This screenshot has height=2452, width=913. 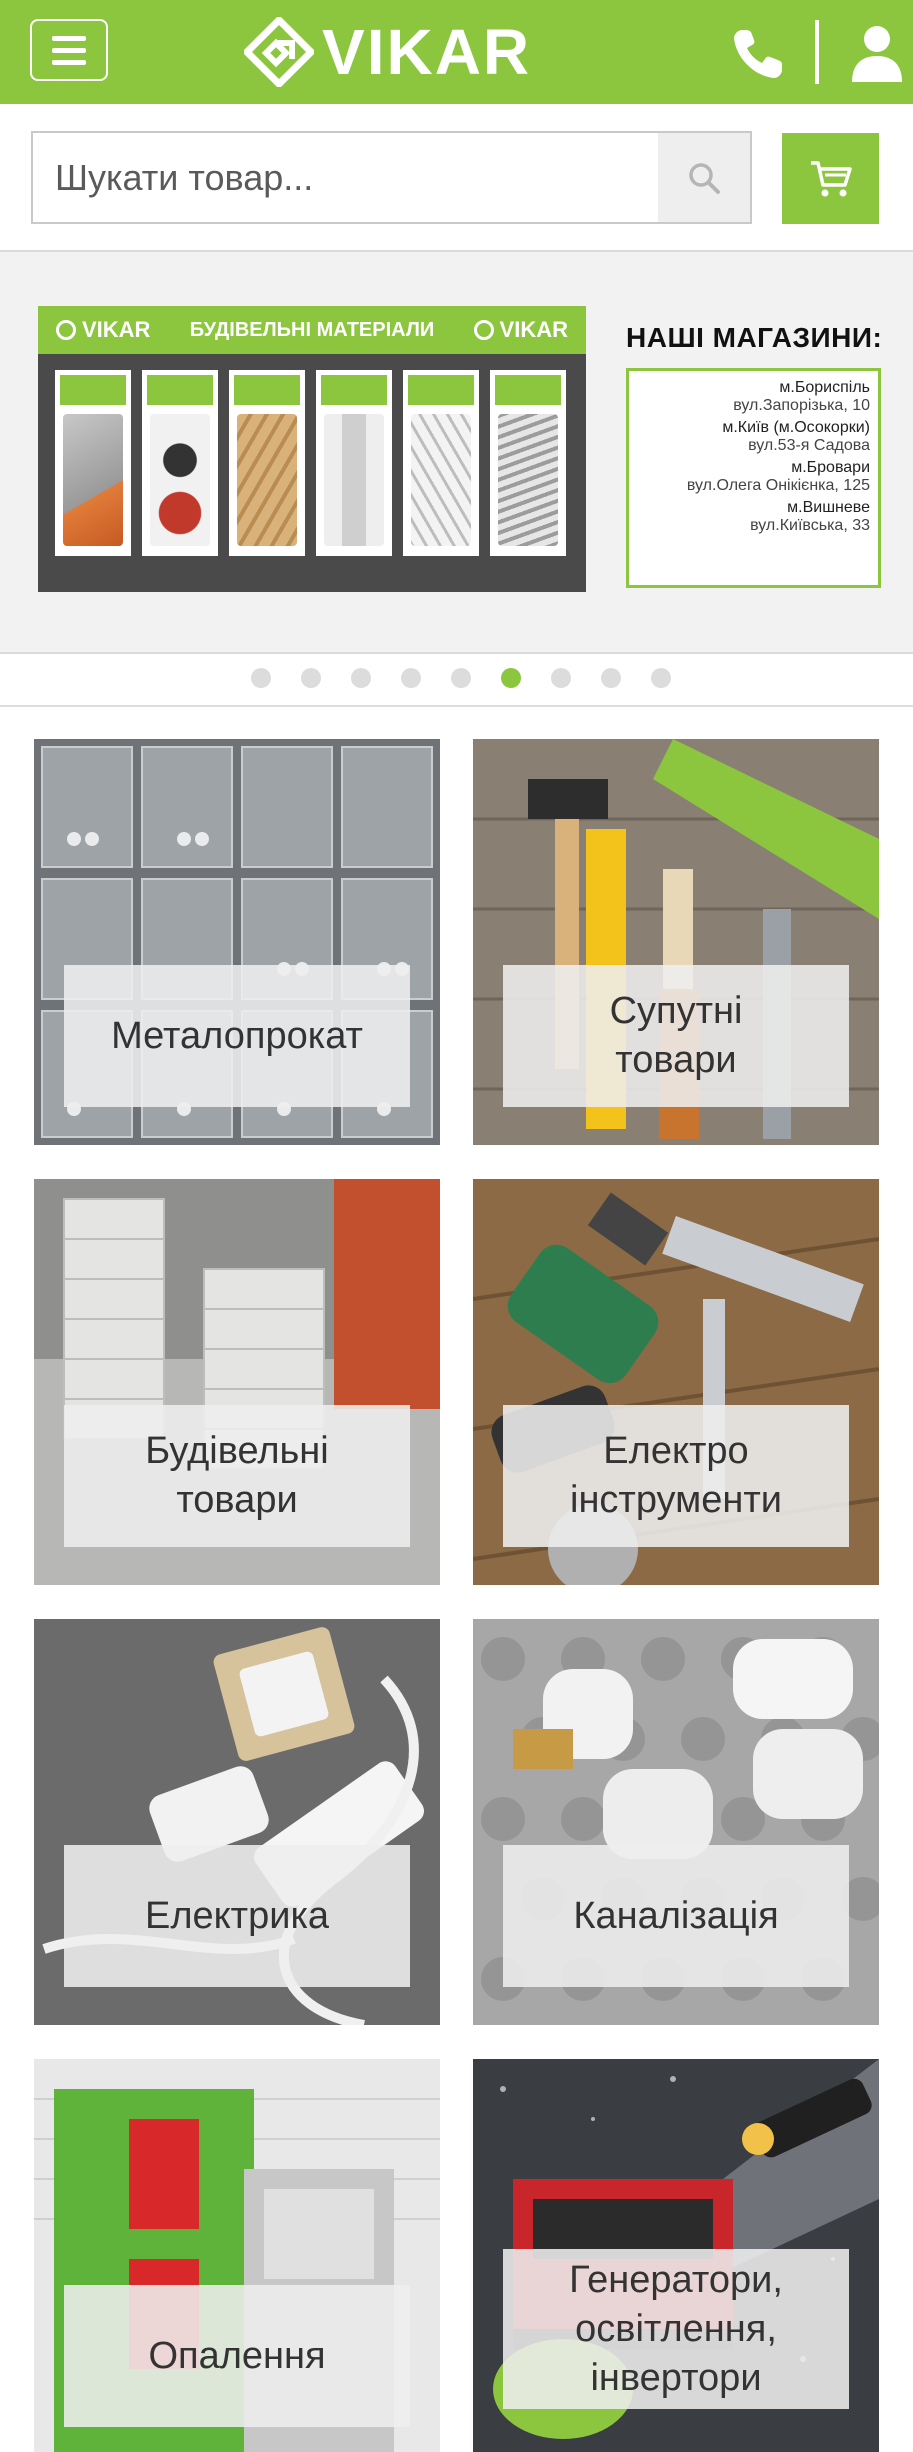 What do you see at coordinates (237, 2255) in the screenshot?
I see `category-tile-heating: Опалення` at bounding box center [237, 2255].